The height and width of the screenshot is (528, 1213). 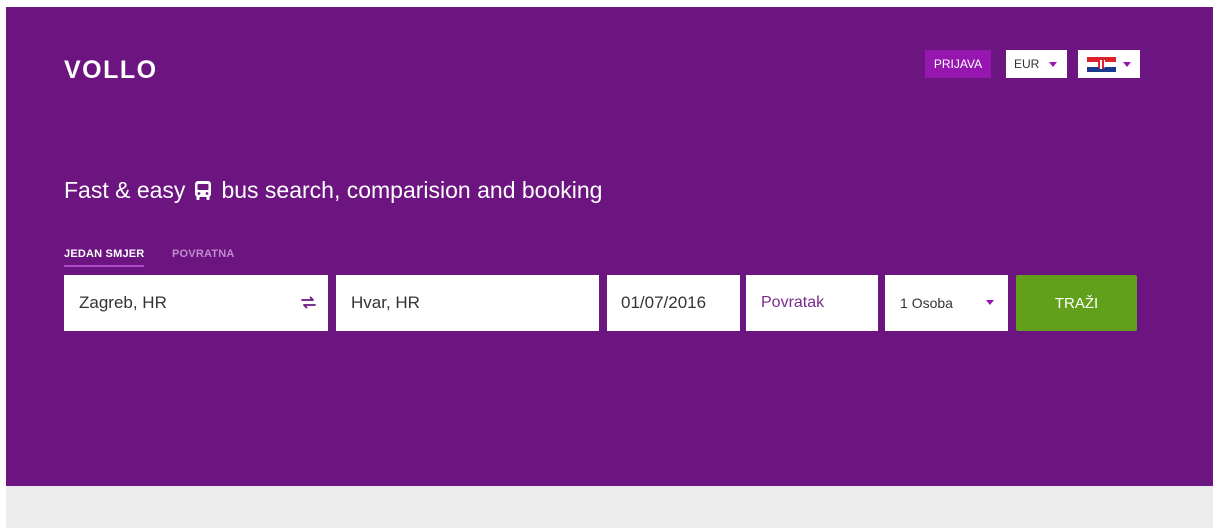 What do you see at coordinates (203, 254) in the screenshot?
I see `tab-return: POVRATNA` at bounding box center [203, 254].